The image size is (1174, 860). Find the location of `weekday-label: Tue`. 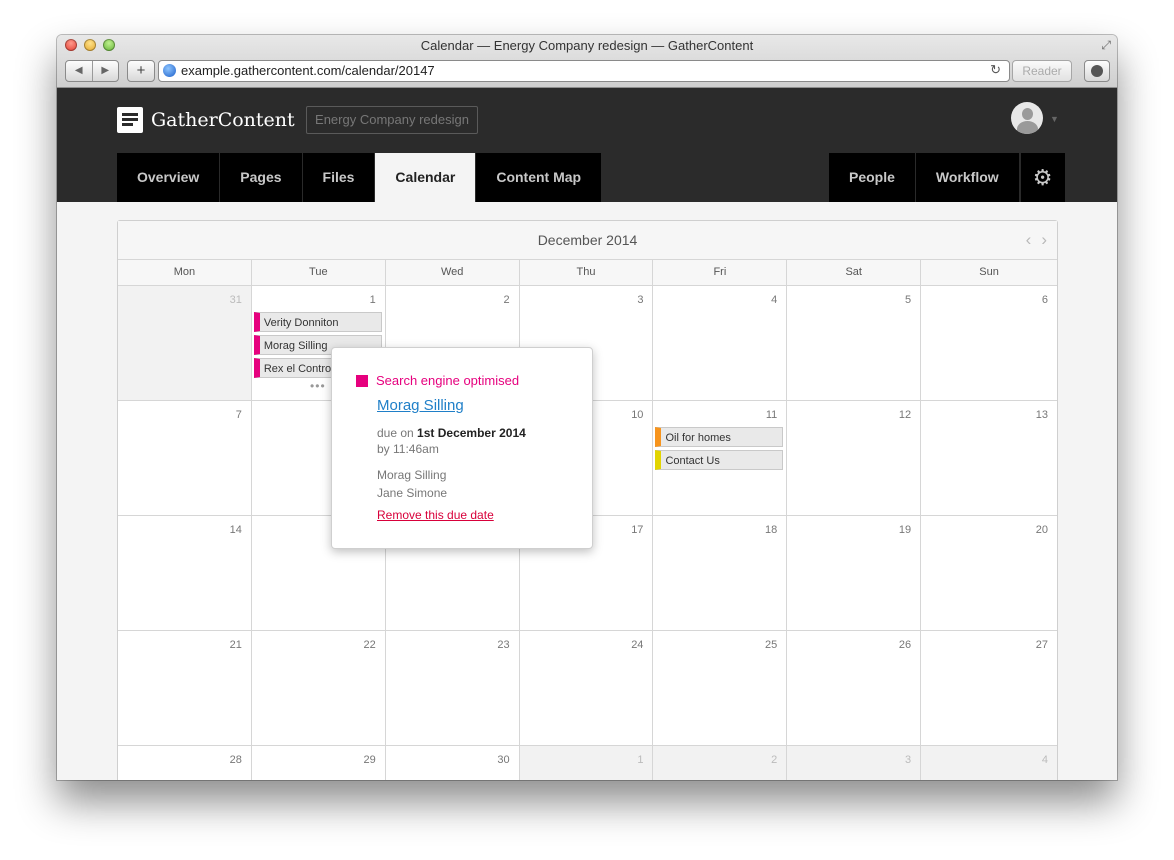

weekday-label: Tue is located at coordinates (319, 272).